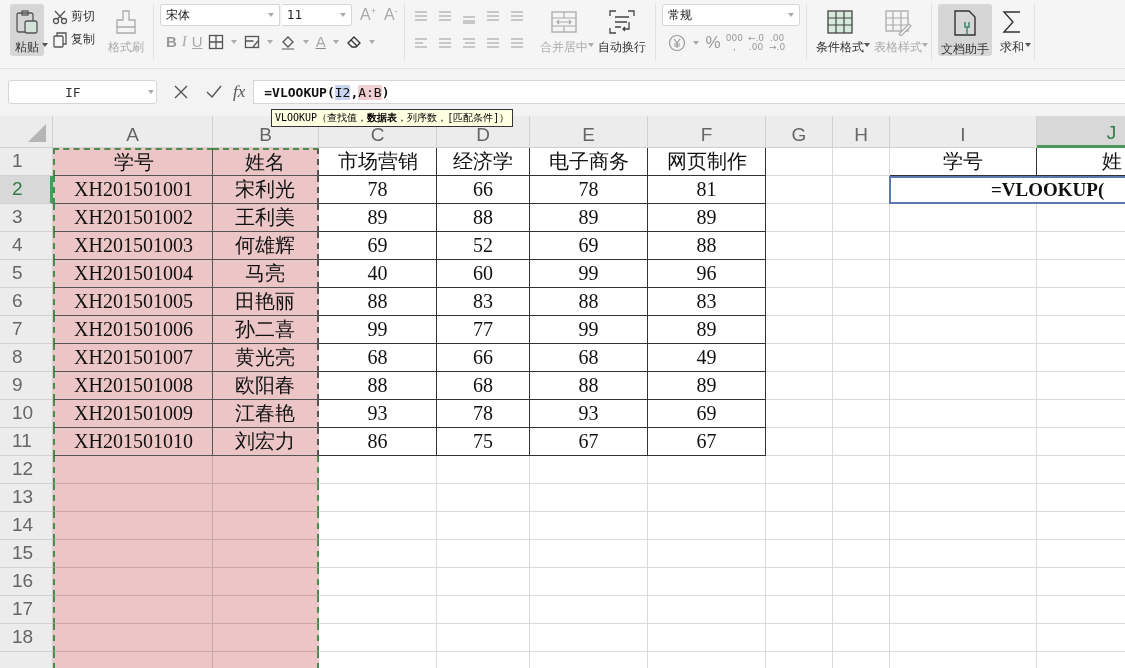 The image size is (1125, 668). What do you see at coordinates (133, 413) in the screenshot?
I see `table-cell: XH201501009` at bounding box center [133, 413].